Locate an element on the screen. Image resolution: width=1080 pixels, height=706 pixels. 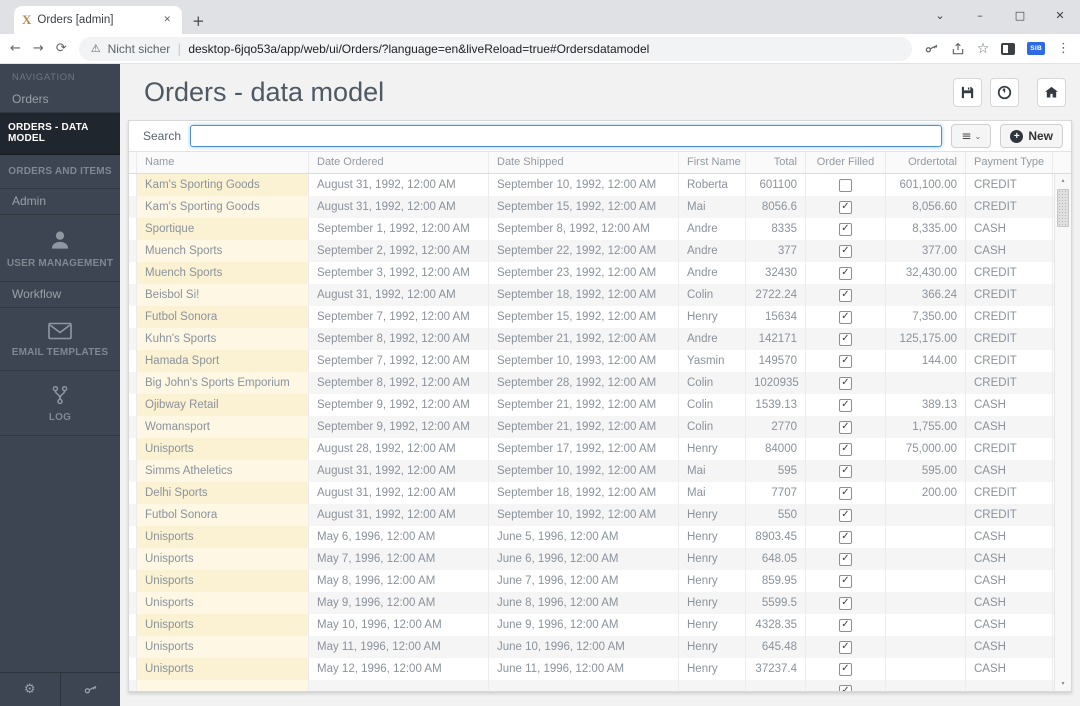
col-header-date-ordered: Date Ordered is located at coordinates (399, 162).